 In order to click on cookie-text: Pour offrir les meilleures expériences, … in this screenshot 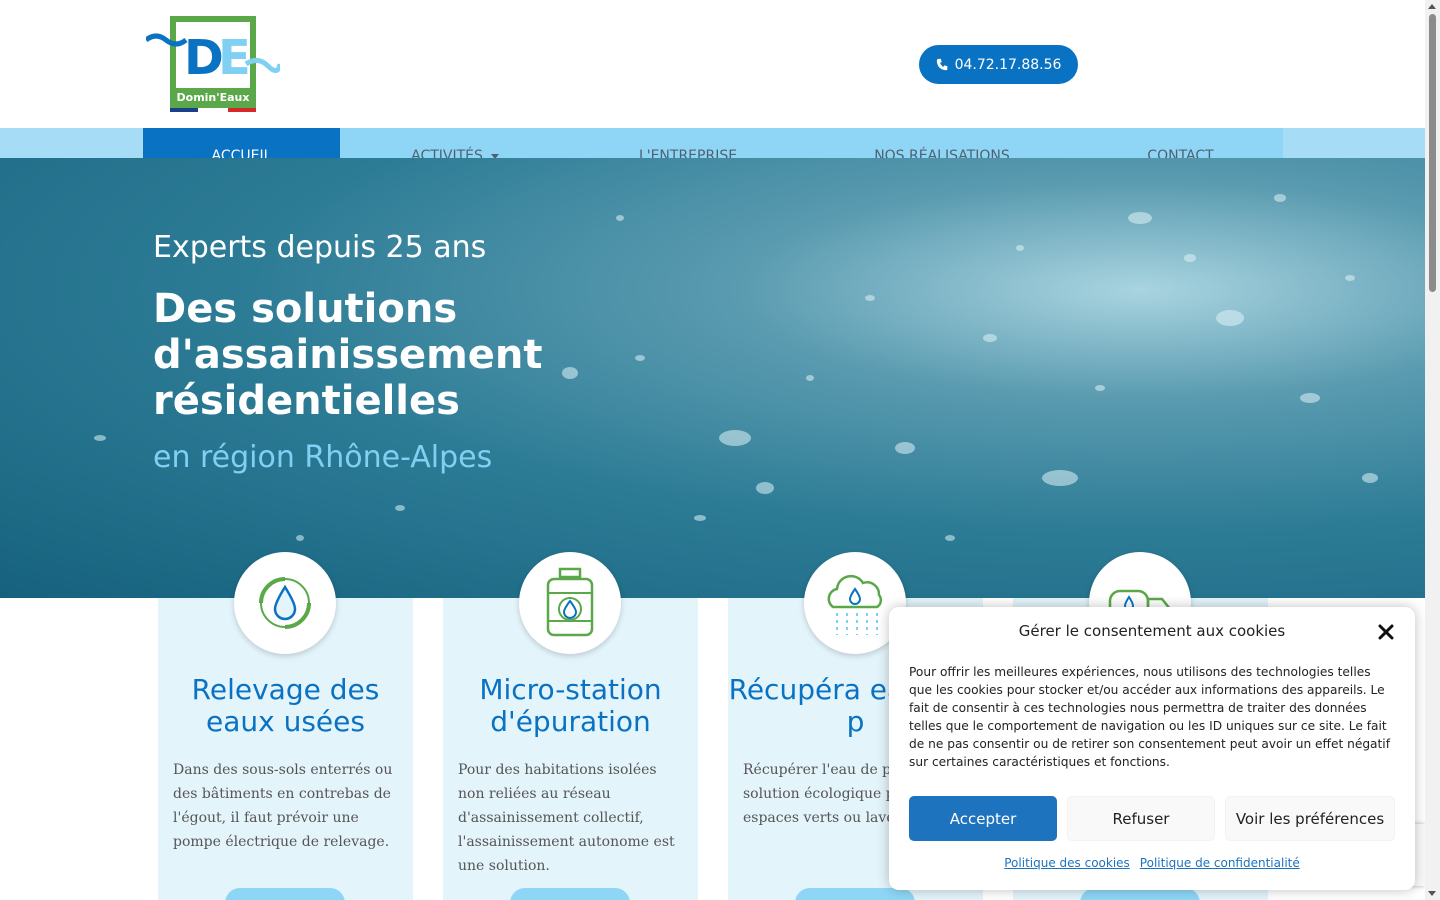, I will do `click(1149, 717)`.